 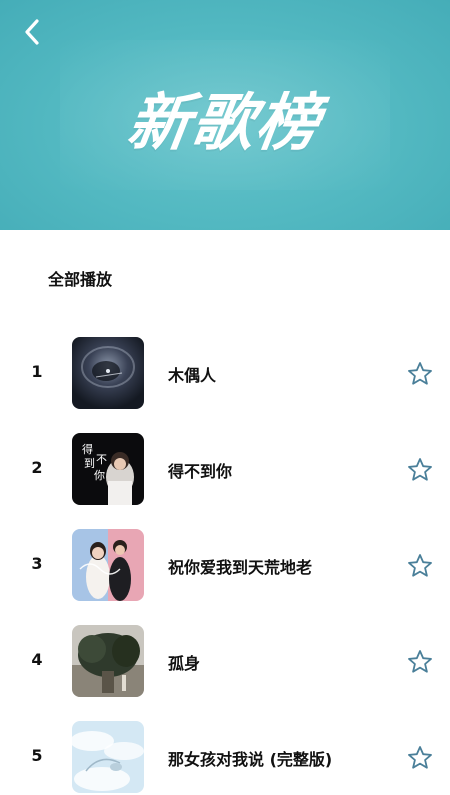 I want to click on song-title: 得不到你, so click(x=200, y=471).